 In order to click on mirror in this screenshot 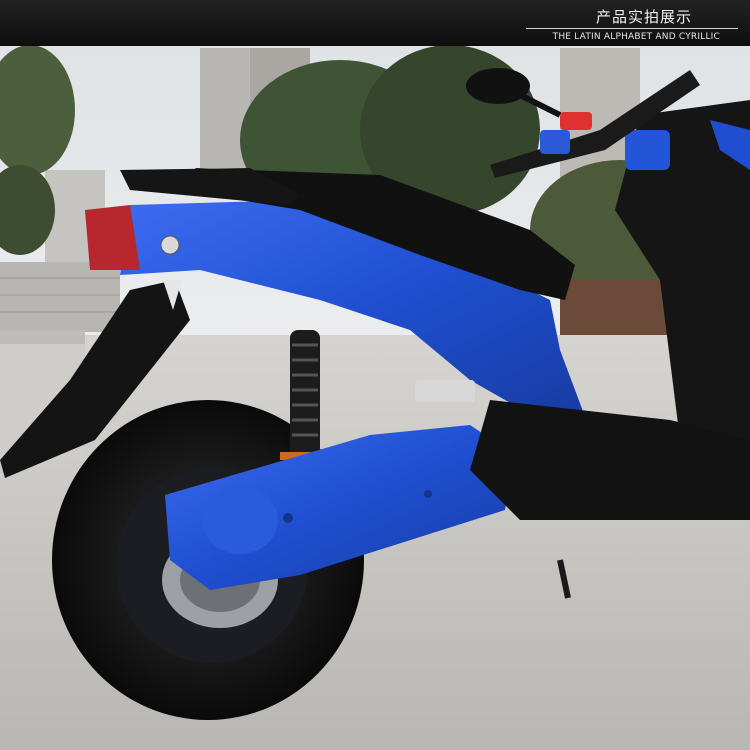, I will do `click(498, 86)`.